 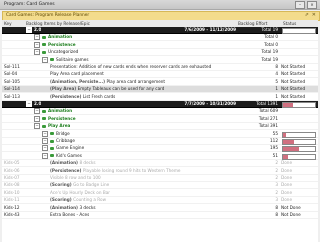 What do you see at coordinates (63, 52) in the screenshot?
I see `item-title: Uncategorized` at bounding box center [63, 52].